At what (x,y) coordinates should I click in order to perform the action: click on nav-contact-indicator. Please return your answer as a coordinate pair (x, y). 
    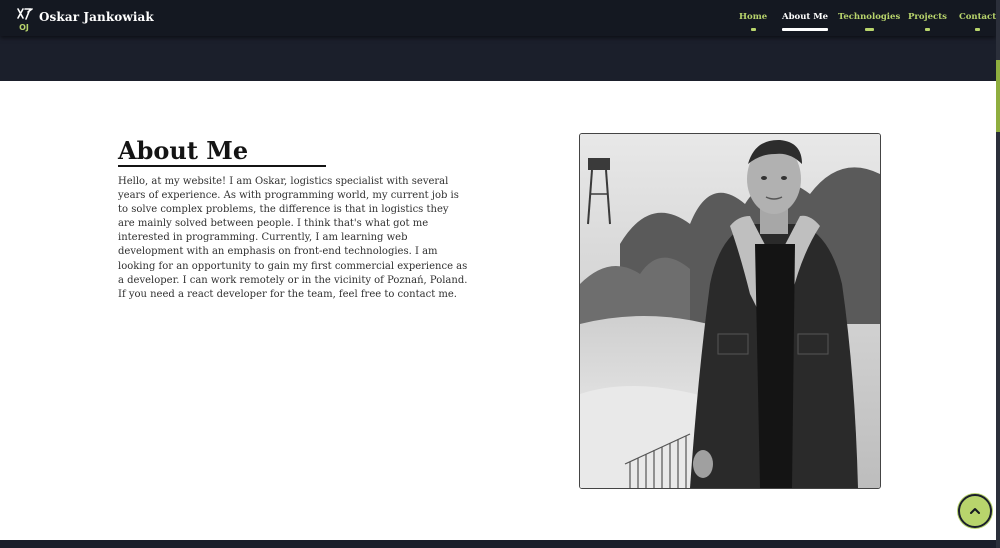
    Looking at the image, I should click on (978, 29).